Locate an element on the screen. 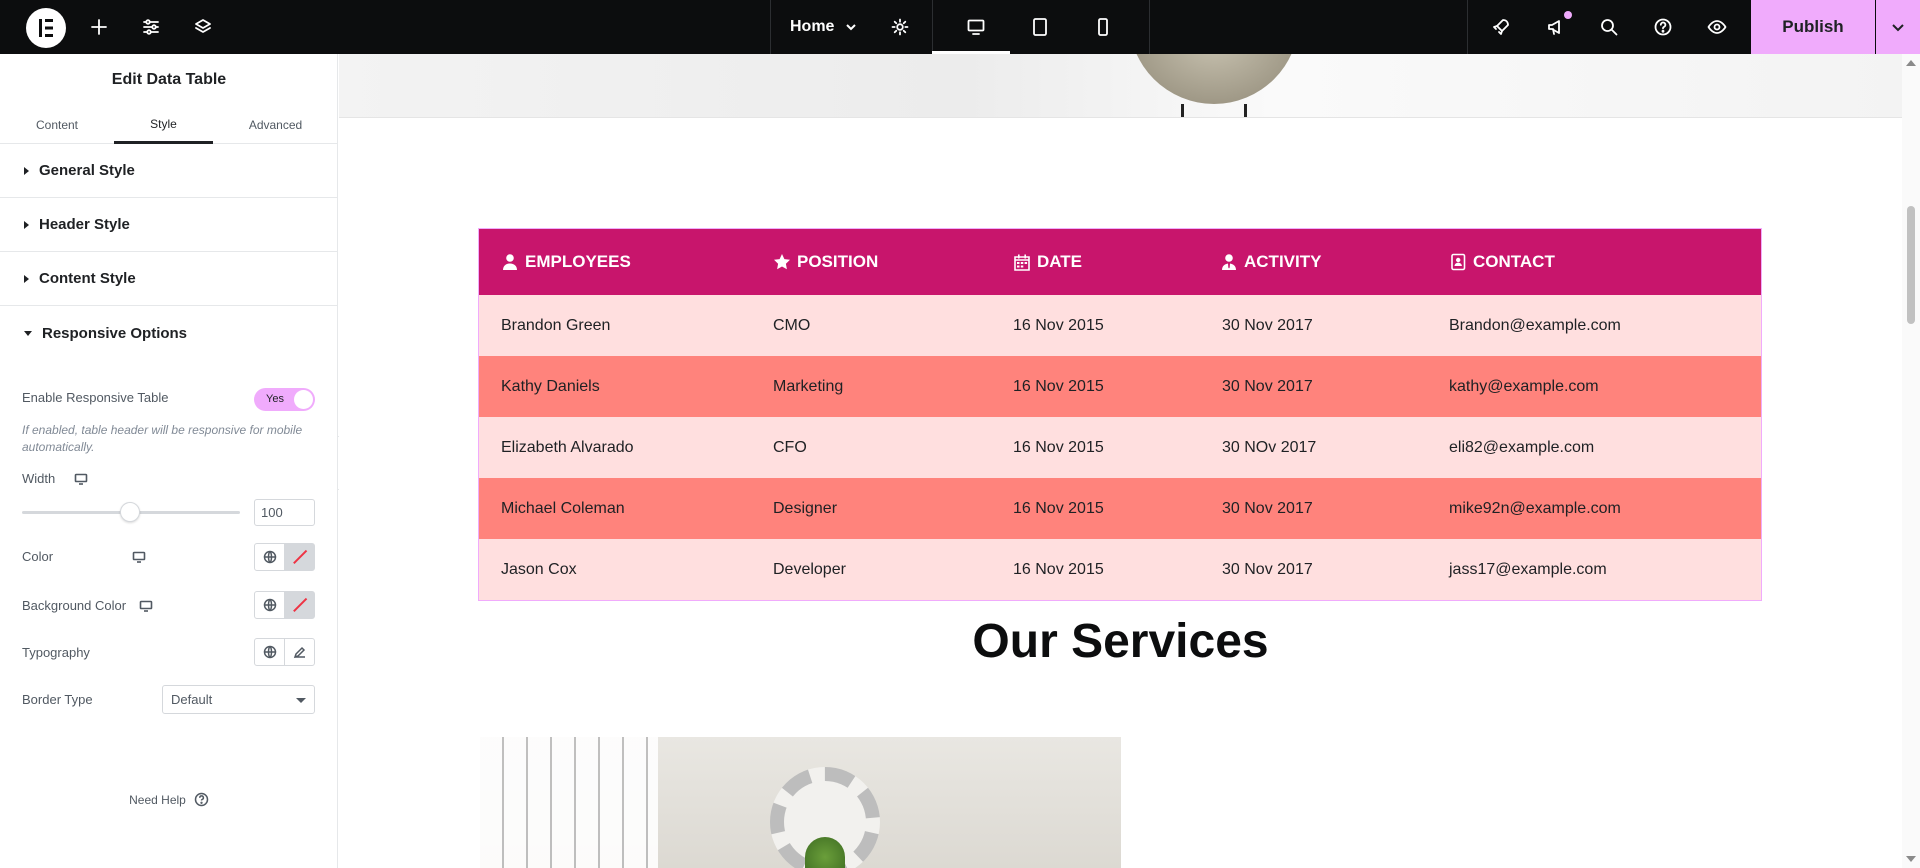  section-label: General Style is located at coordinates (87, 170).